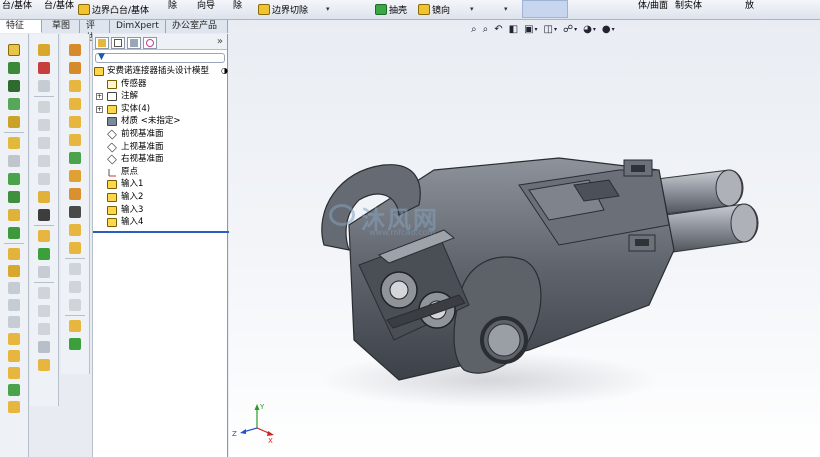 The width and height of the screenshot is (820, 457). Describe the element at coordinates (14, 233) in the screenshot. I see `spline-icon` at that location.